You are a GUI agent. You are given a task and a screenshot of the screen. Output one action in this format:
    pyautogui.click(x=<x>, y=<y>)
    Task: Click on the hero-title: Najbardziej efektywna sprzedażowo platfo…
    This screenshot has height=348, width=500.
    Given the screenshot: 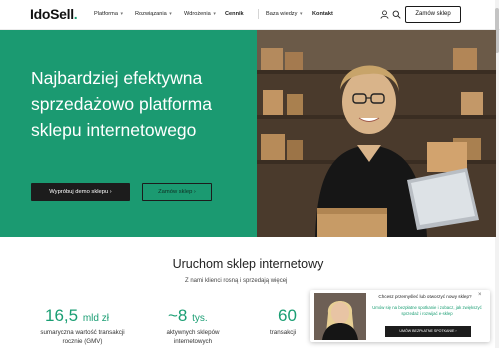 What is the action you would take?
    pyautogui.click(x=121, y=104)
    